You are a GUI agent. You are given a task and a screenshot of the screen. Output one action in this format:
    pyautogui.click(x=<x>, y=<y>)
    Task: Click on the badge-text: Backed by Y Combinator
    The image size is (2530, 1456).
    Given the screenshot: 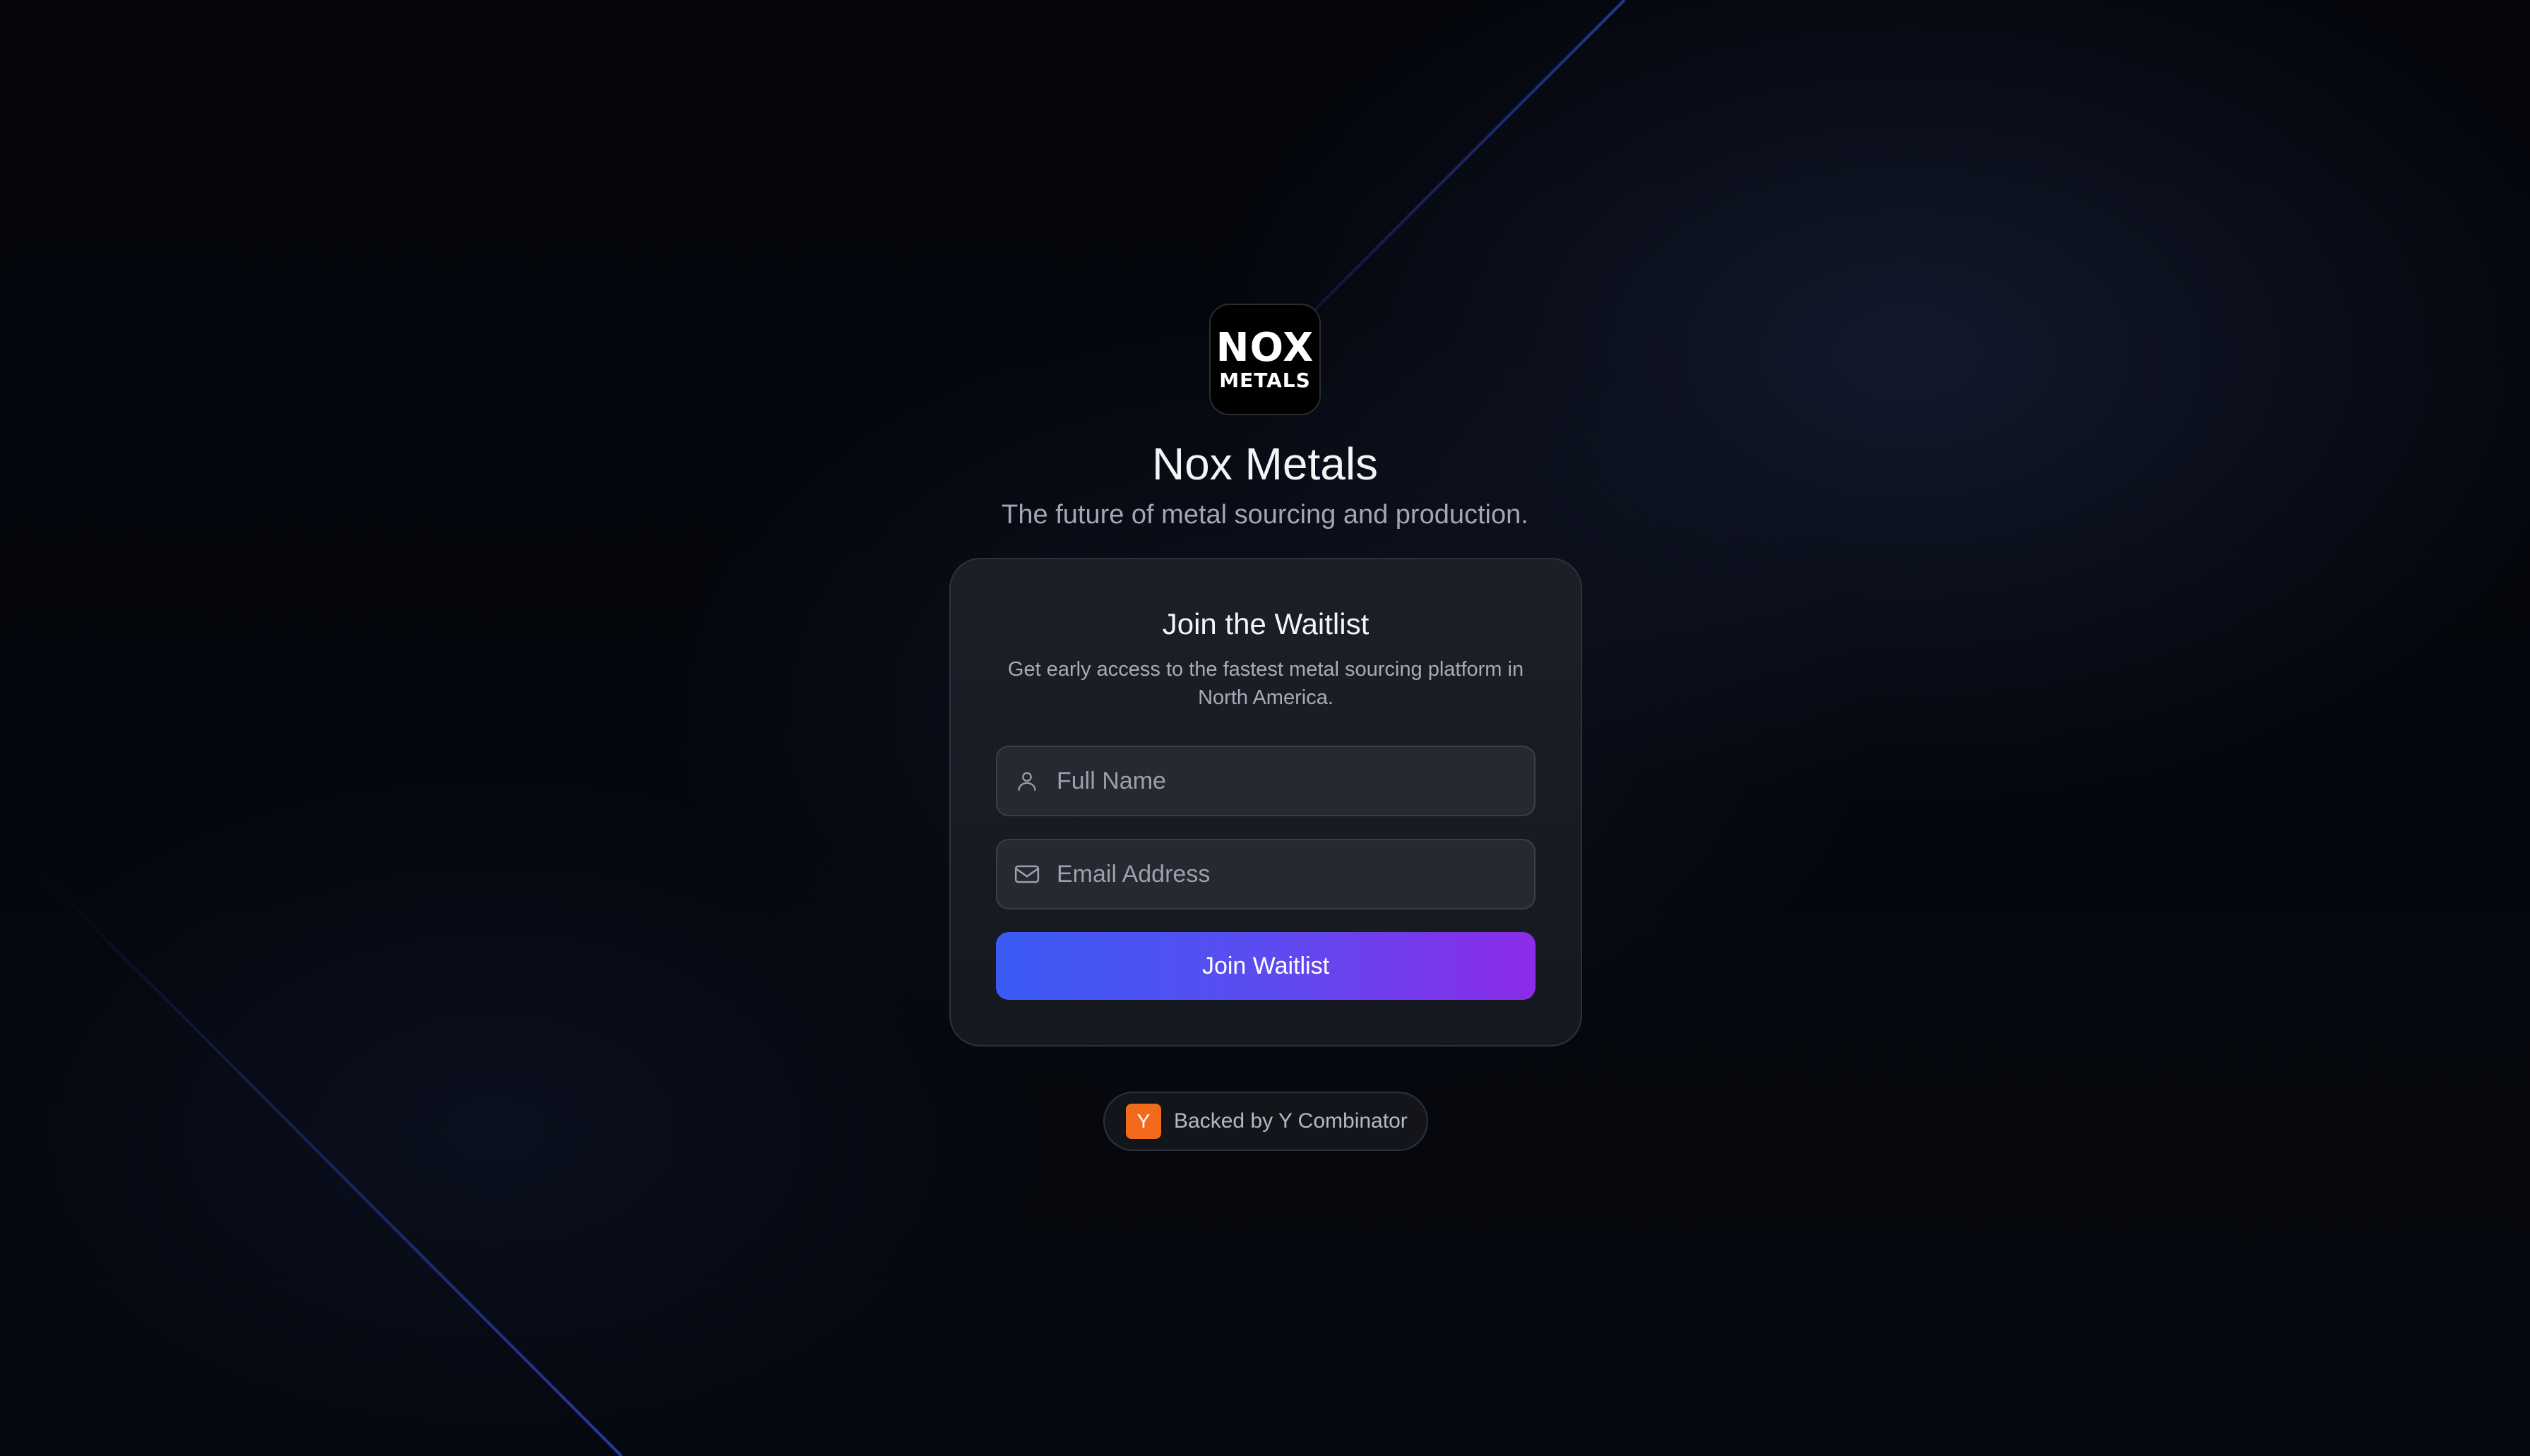 What is the action you would take?
    pyautogui.click(x=1291, y=1121)
    